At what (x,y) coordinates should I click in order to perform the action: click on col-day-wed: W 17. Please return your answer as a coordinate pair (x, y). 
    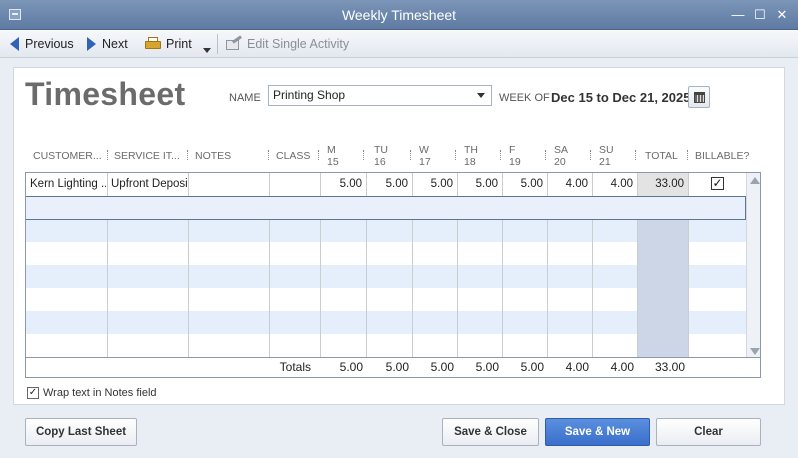
    Looking at the image, I should click on (425, 156).